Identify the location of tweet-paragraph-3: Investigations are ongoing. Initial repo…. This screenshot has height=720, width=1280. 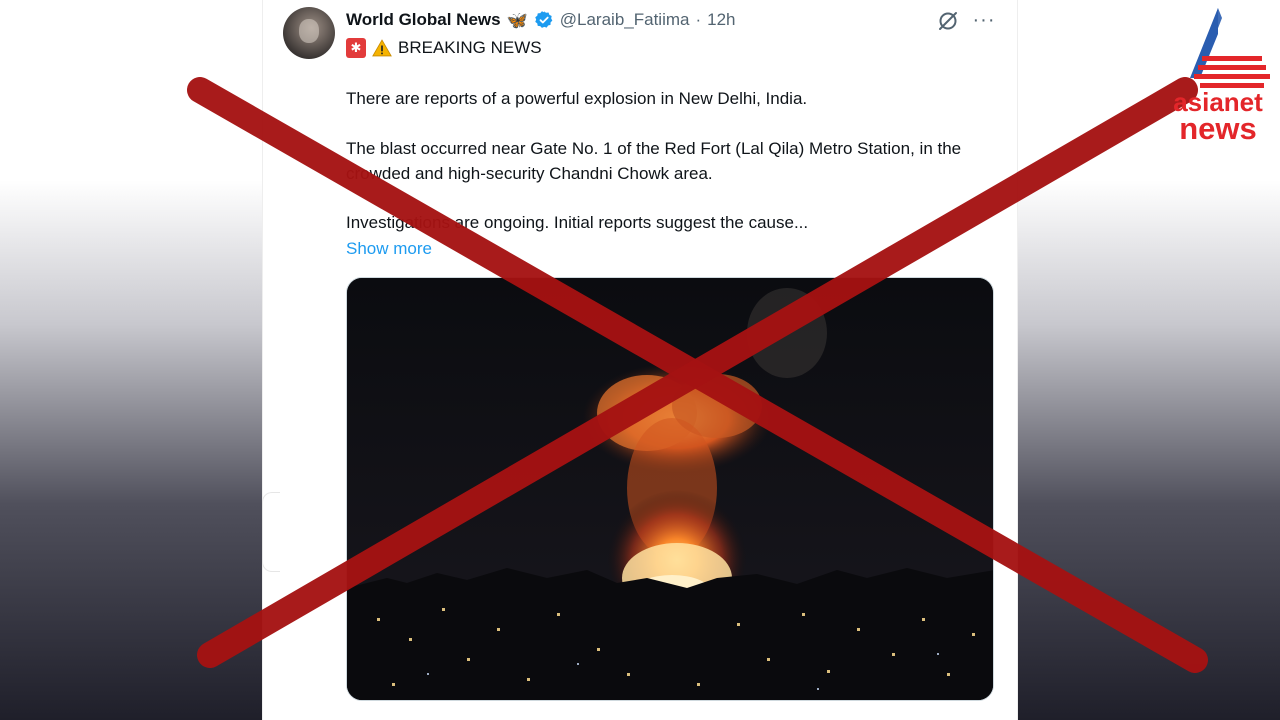
(577, 222).